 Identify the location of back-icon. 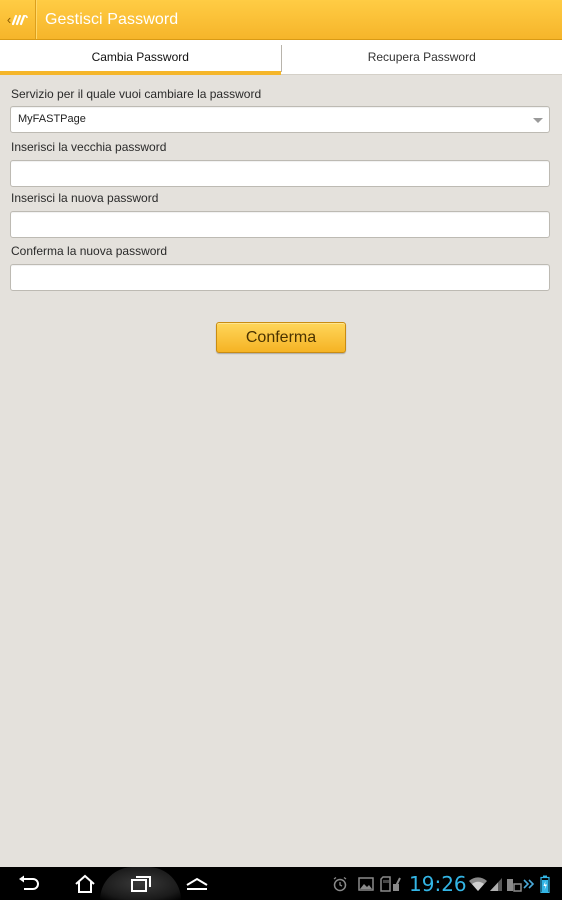
(29, 882).